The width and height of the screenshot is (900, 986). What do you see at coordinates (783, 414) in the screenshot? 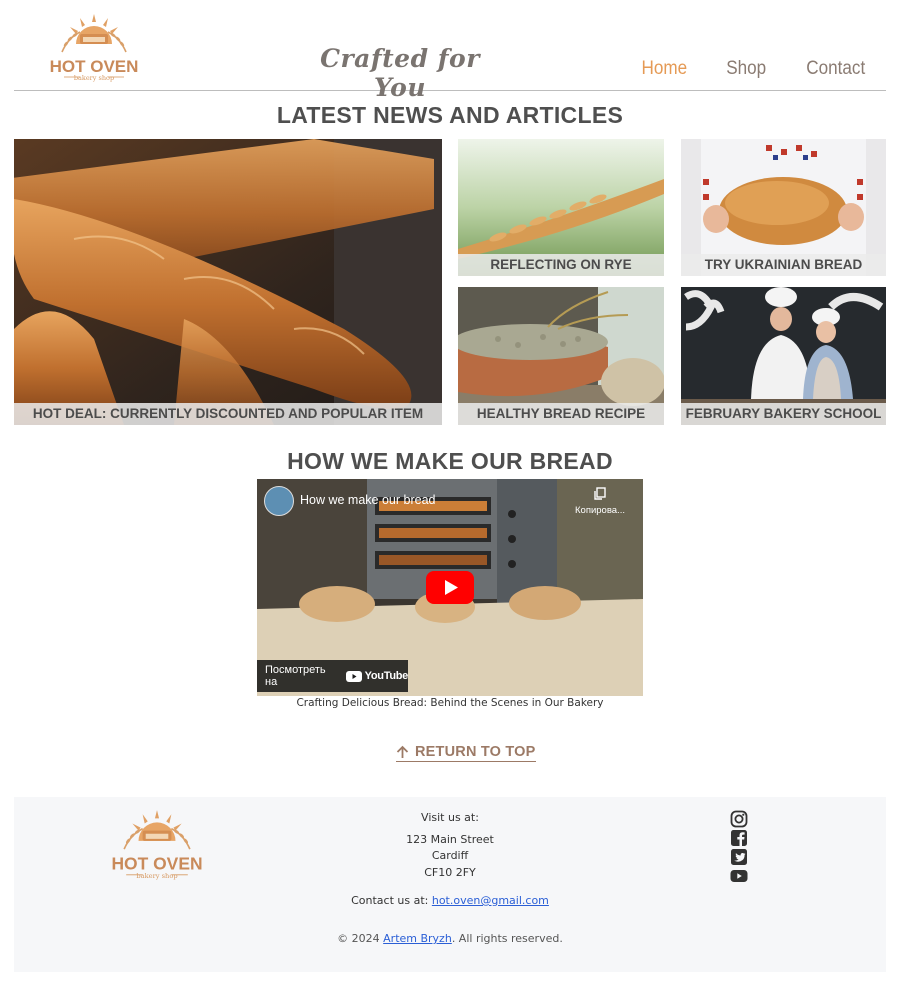
I see `article-caption: FEBRUARY BAKERY SCHOOL` at bounding box center [783, 414].